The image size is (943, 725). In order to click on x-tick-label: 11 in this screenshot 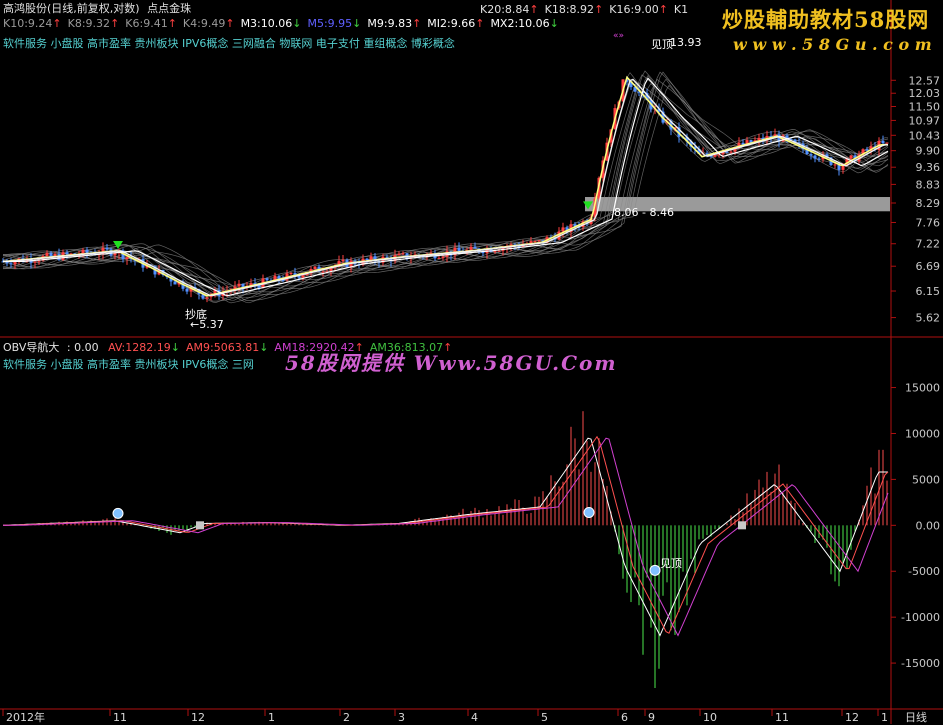, I will do `click(782, 717)`.